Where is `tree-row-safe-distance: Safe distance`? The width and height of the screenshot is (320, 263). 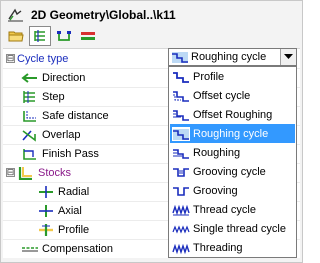
tree-row-safe-distance: Safe distance is located at coordinates (65, 115).